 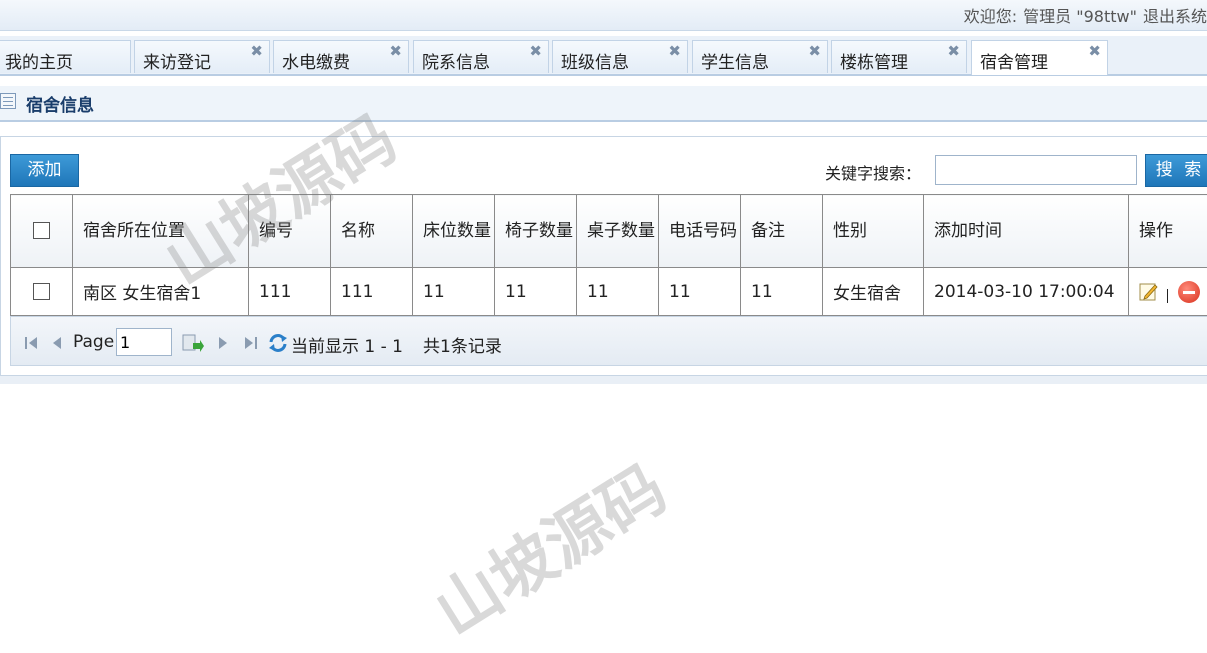 I want to click on prev-page-icon, so click(x=57, y=343).